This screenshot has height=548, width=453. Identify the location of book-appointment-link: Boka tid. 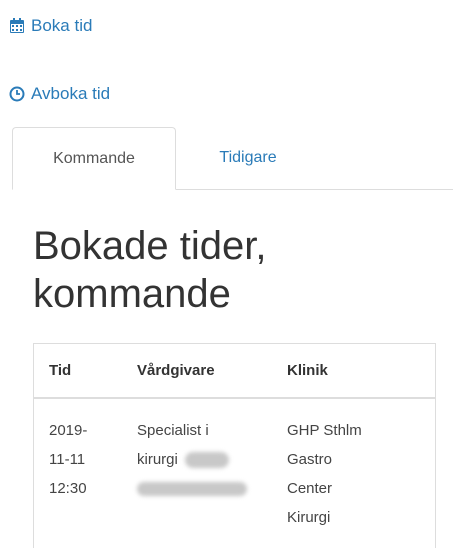
(50, 26).